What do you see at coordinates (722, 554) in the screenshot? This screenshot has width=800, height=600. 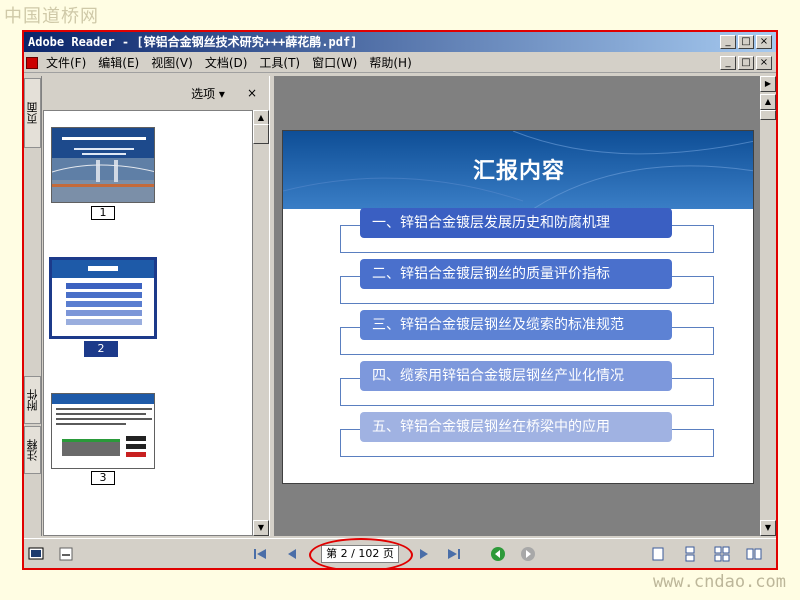 I see `facing-layout-icon` at bounding box center [722, 554].